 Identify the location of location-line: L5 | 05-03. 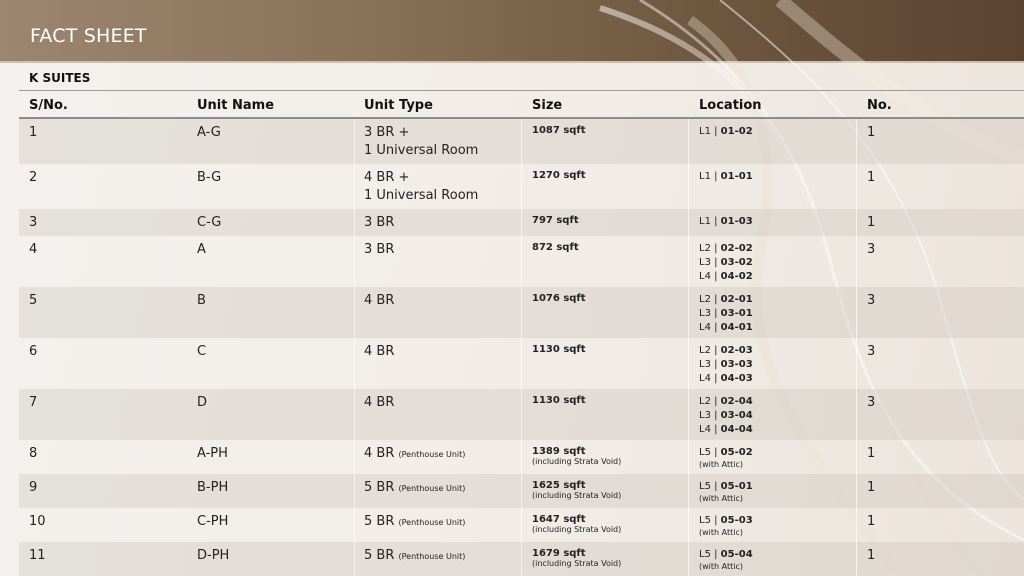
(726, 520).